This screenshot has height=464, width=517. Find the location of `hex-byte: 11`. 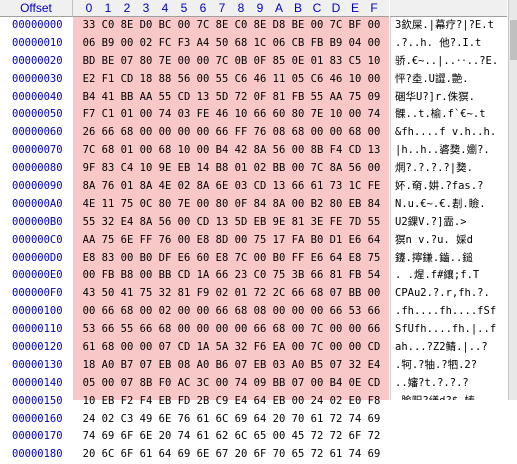

hex-byte: 11 is located at coordinates (279, 80).